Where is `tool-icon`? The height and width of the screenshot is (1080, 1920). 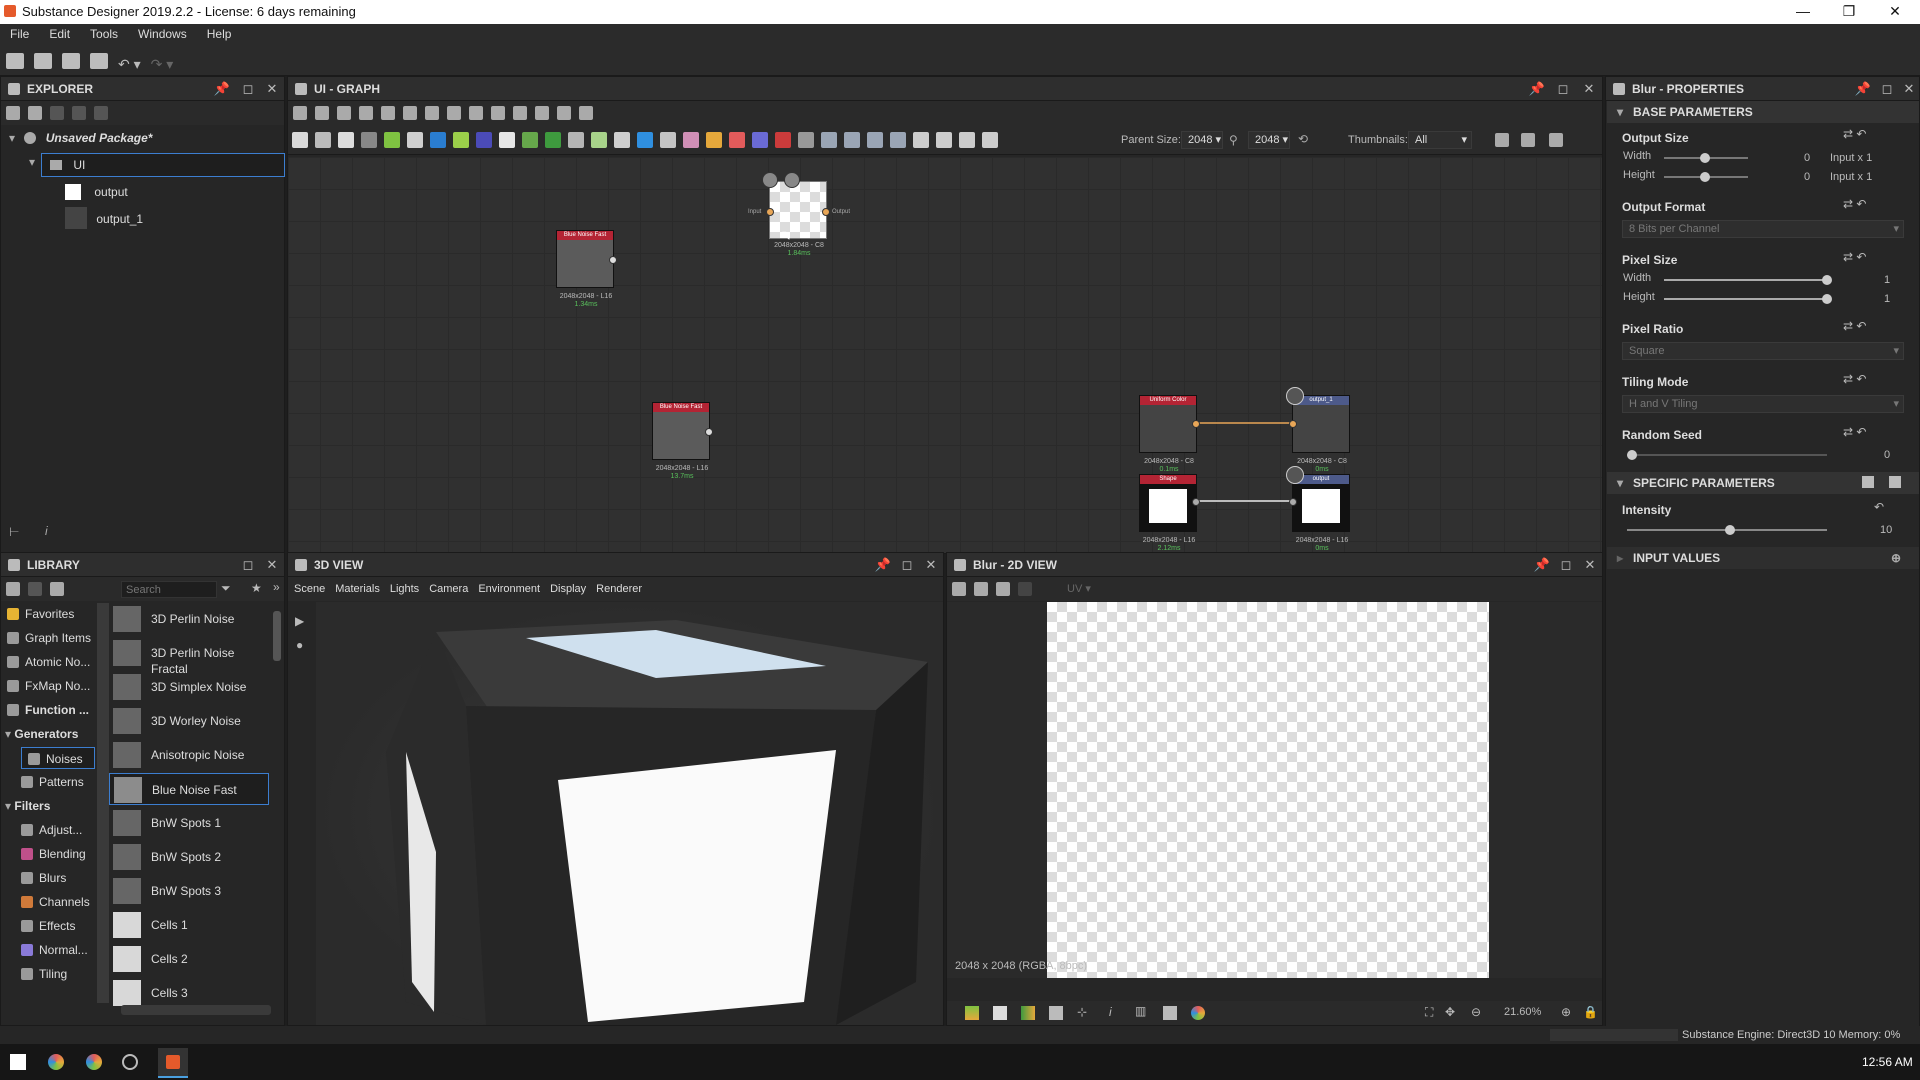 tool-icon is located at coordinates (542, 113).